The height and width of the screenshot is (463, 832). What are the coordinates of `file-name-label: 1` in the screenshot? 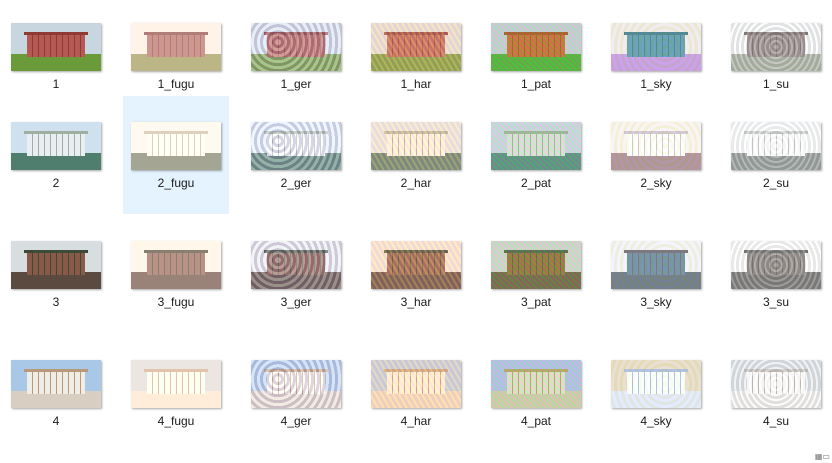 It's located at (56, 84).